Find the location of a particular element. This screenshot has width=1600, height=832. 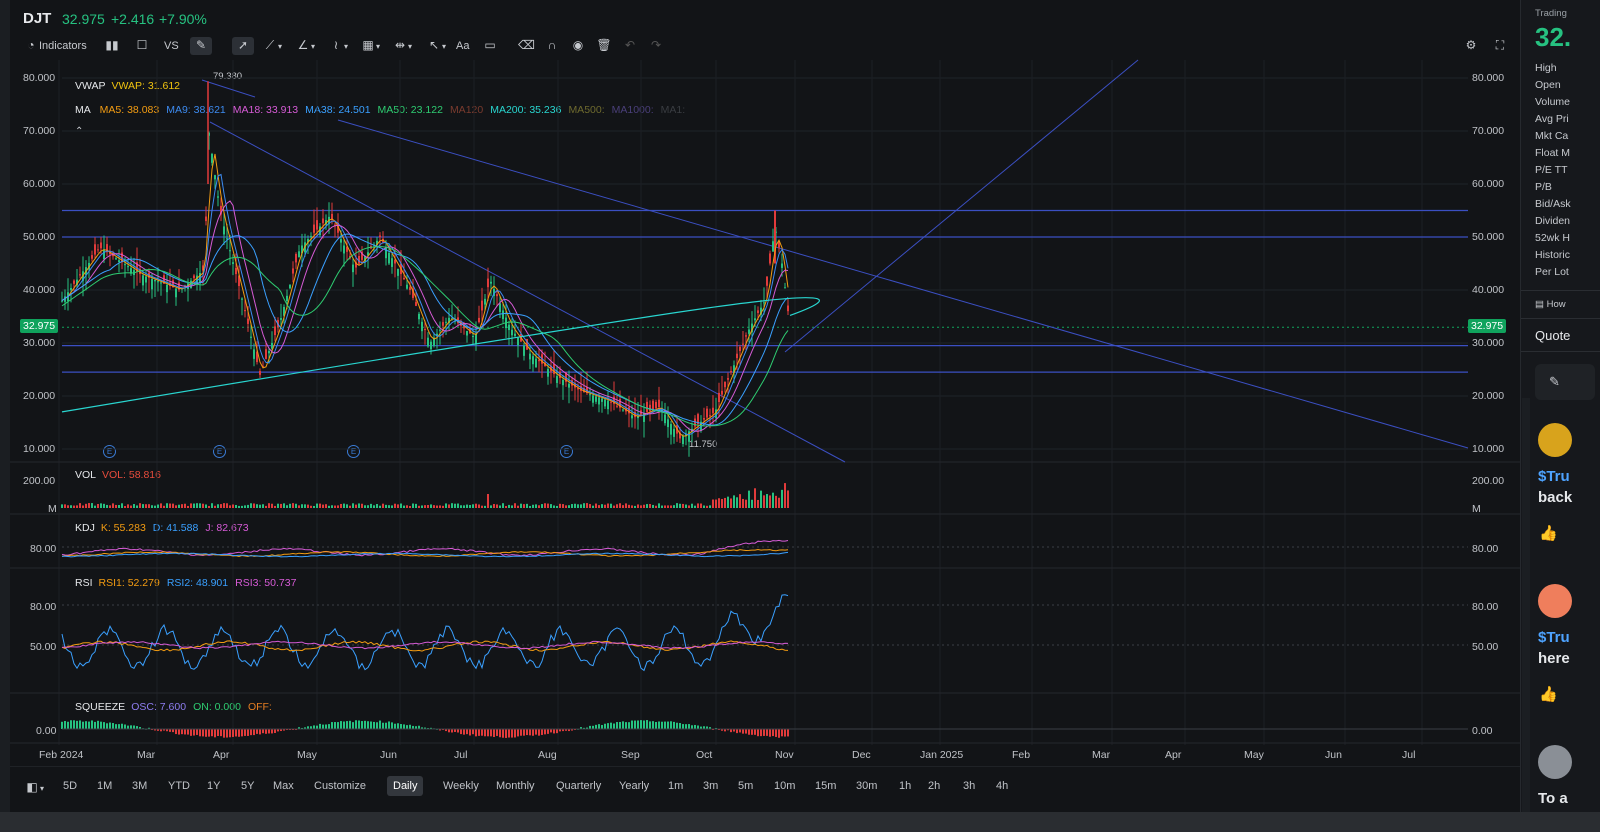

timeframe-monthly: Monthly is located at coordinates (515, 786).